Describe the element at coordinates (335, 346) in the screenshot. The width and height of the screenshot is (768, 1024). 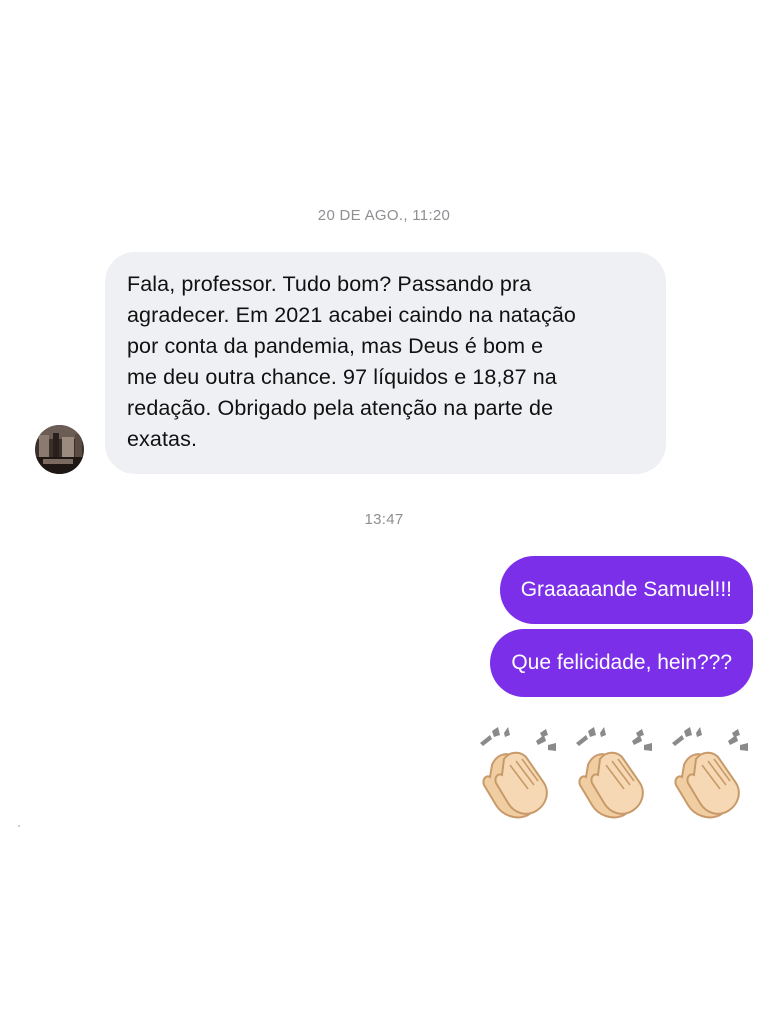
I see `message-text-line: por conta da pandemia, mas Deus é bom e` at that location.